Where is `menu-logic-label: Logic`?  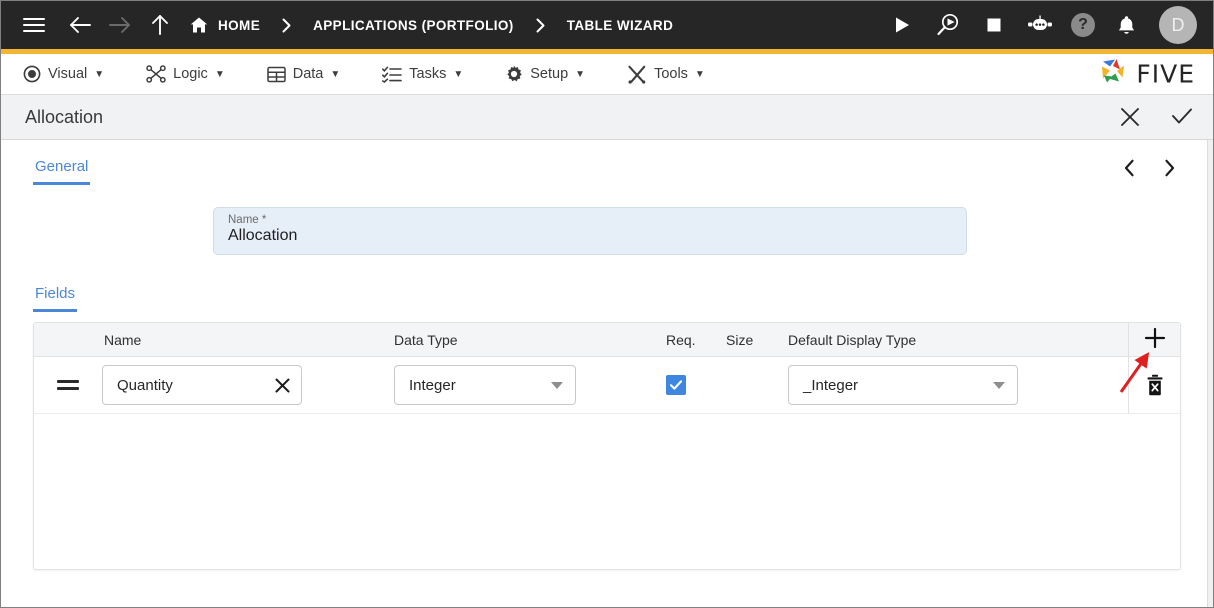
menu-logic-label: Logic is located at coordinates (190, 74).